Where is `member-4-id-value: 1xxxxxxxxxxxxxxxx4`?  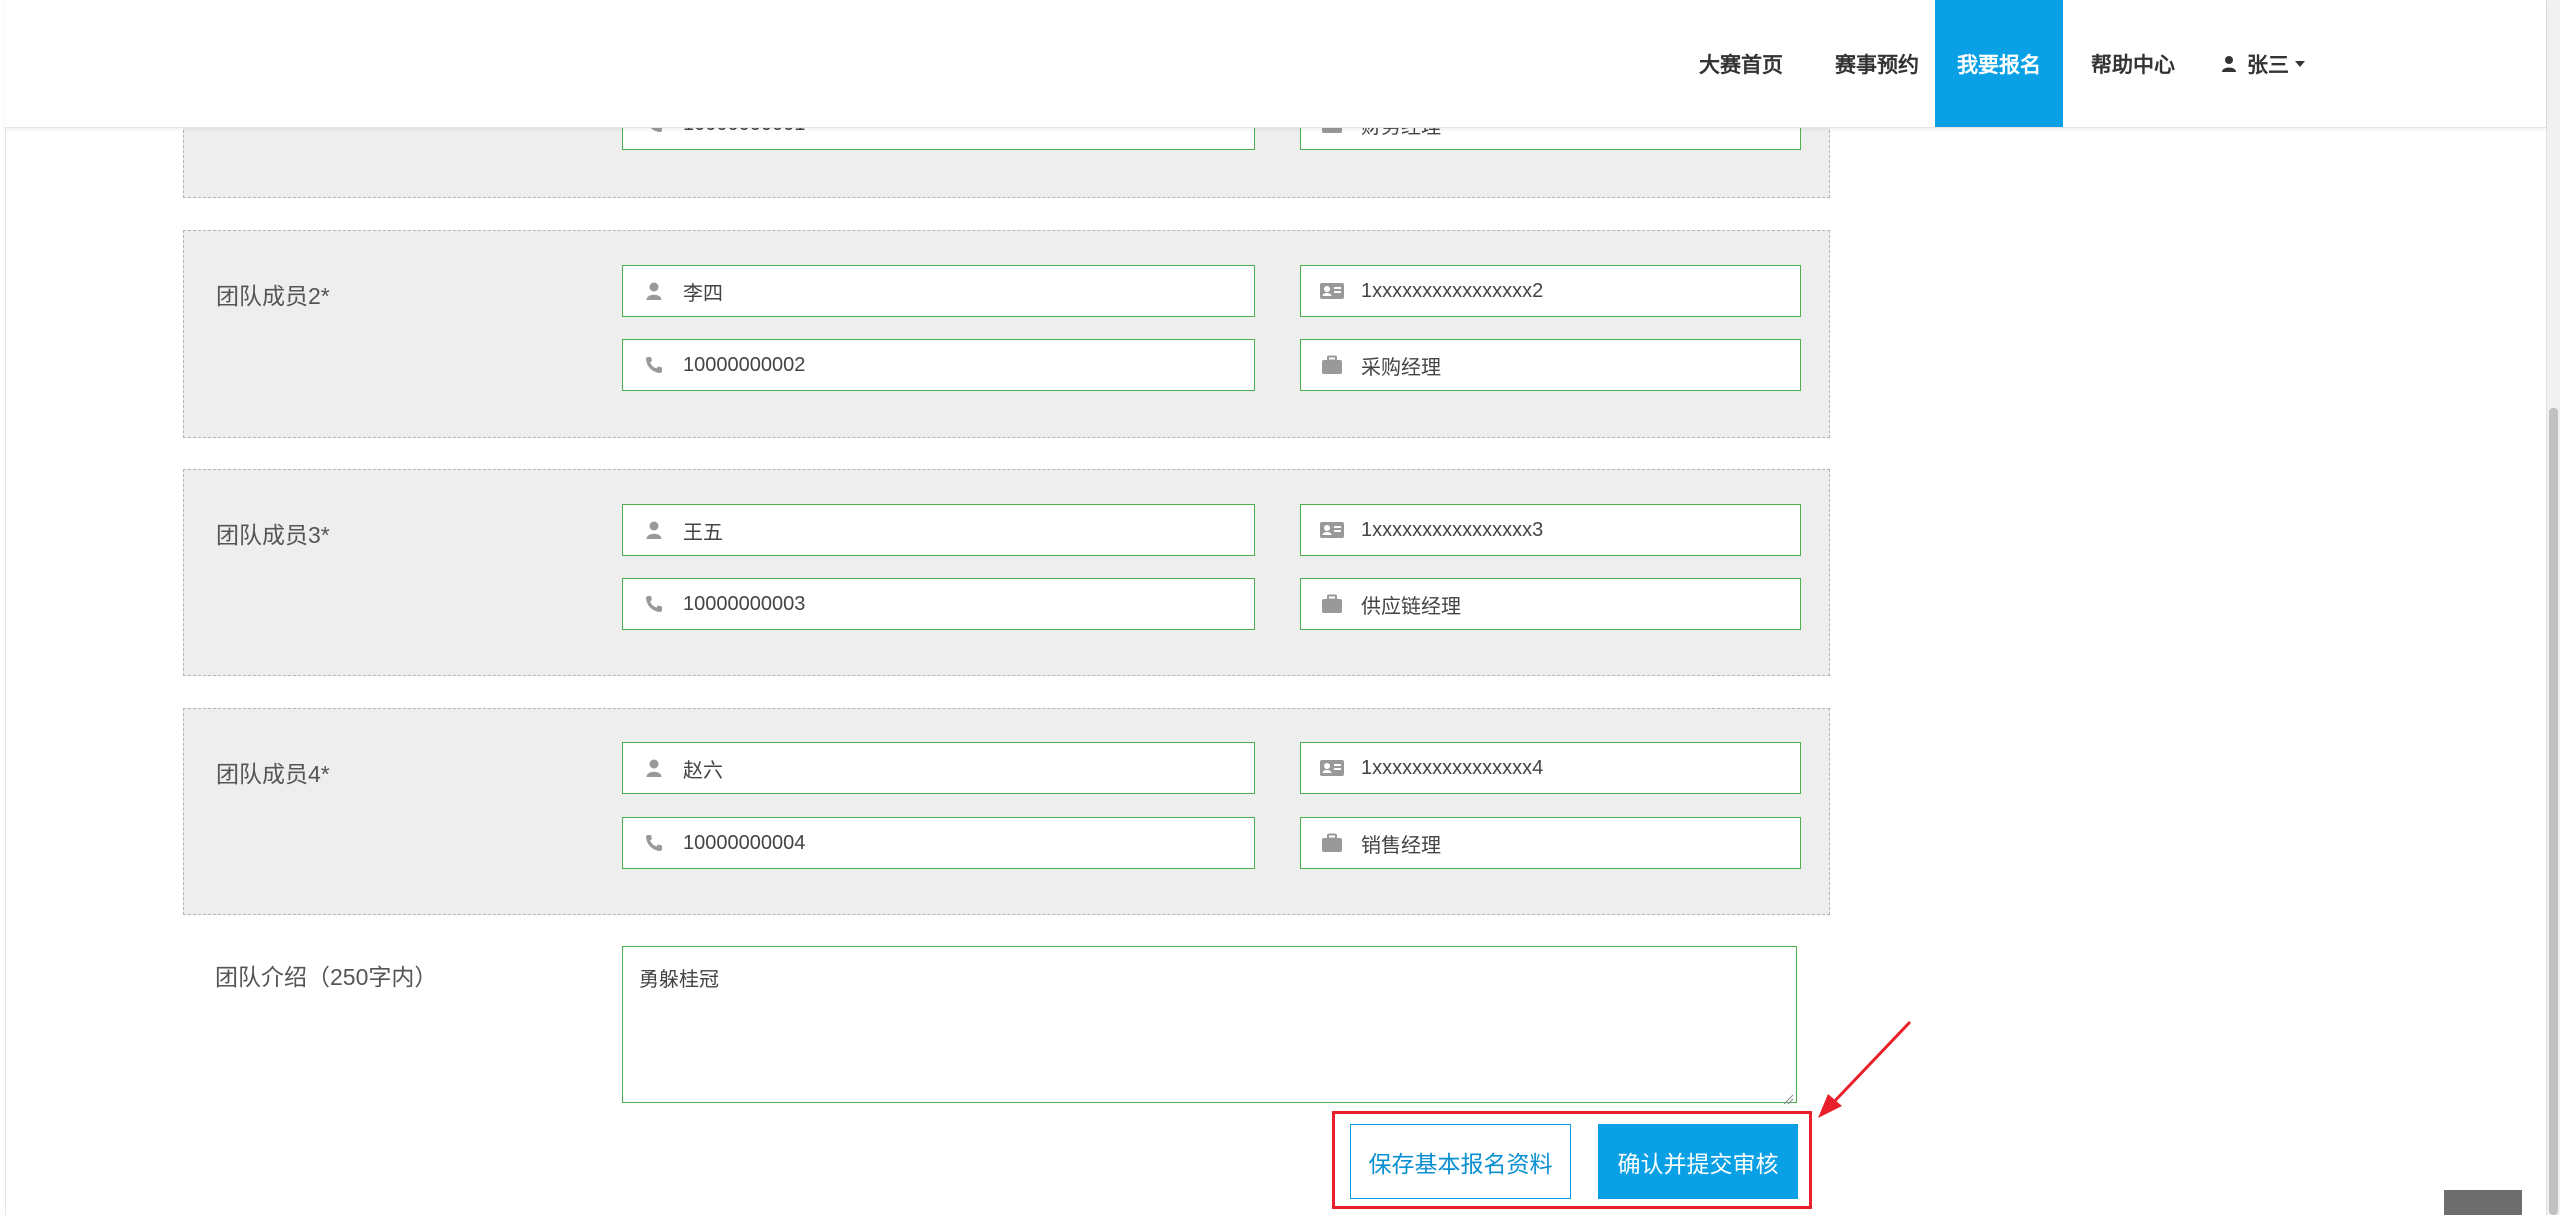 member-4-id-value: 1xxxxxxxxxxxxxxxx4 is located at coordinates (1452, 767).